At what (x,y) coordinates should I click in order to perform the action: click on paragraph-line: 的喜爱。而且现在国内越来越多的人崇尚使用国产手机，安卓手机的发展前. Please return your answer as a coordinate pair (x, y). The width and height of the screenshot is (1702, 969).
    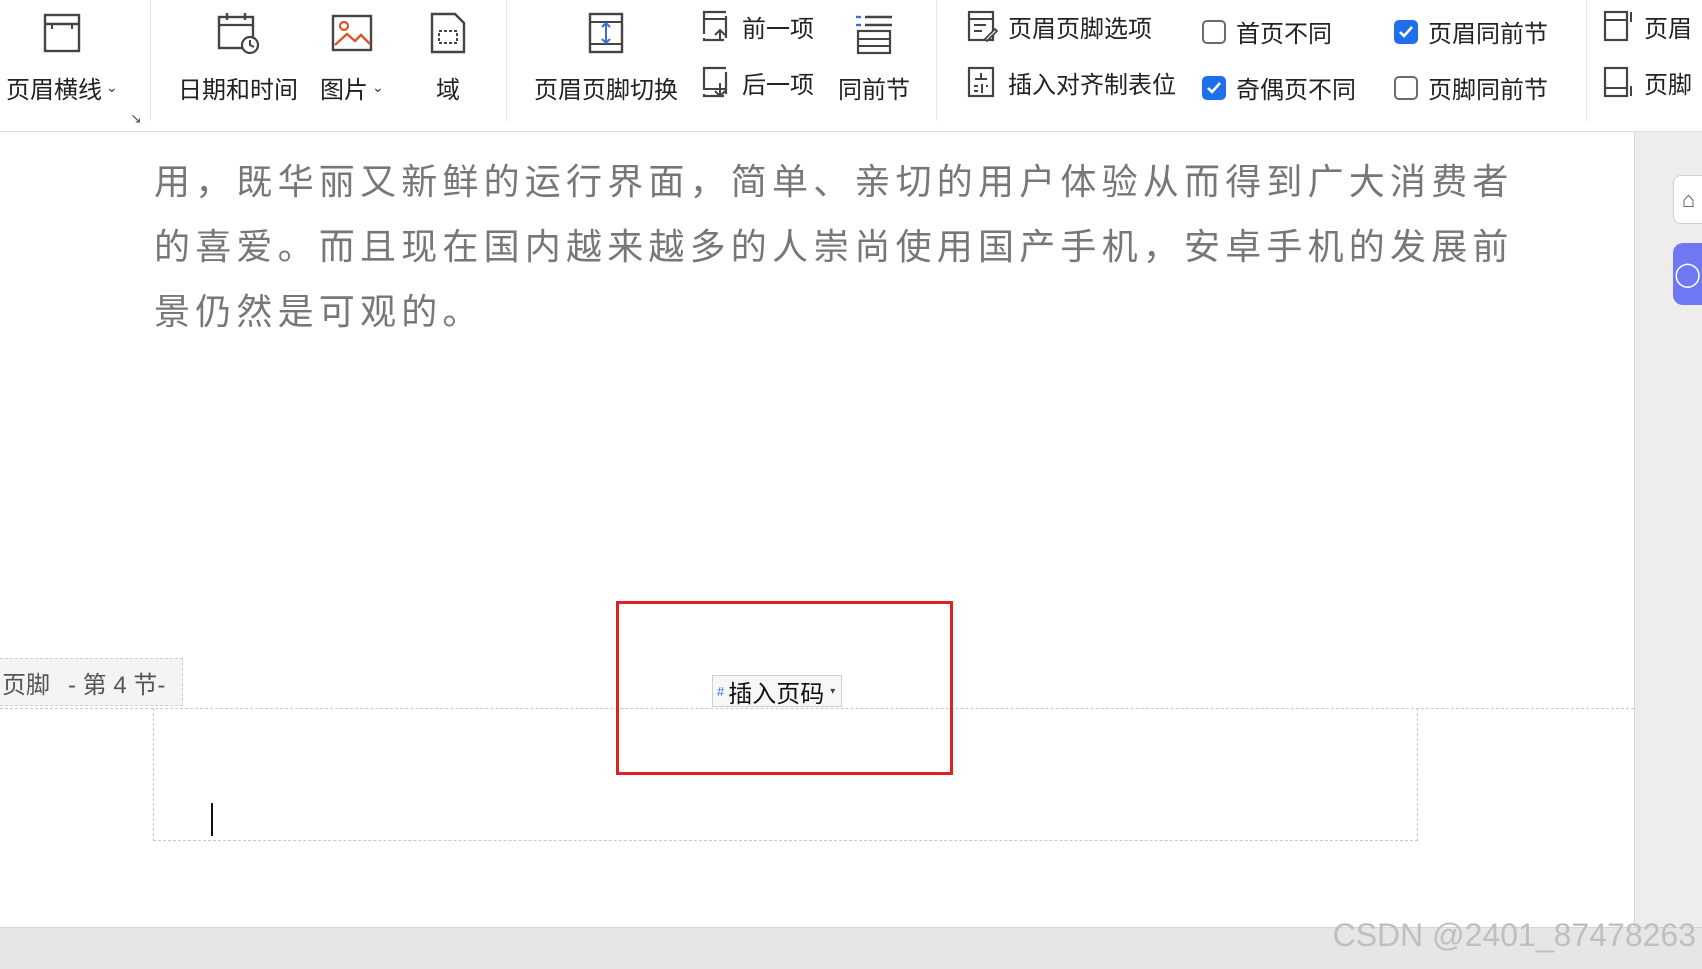
    Looking at the image, I should click on (834, 247).